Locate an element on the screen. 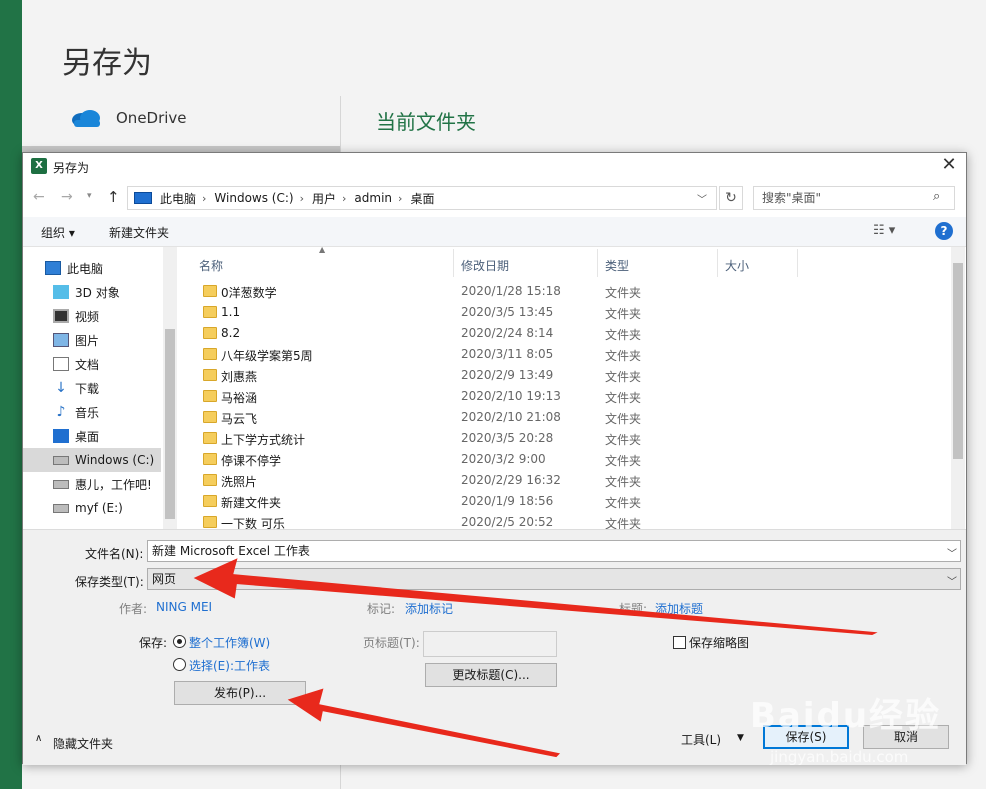  file-date: 2020/3/5 20:28 is located at coordinates (507, 438).